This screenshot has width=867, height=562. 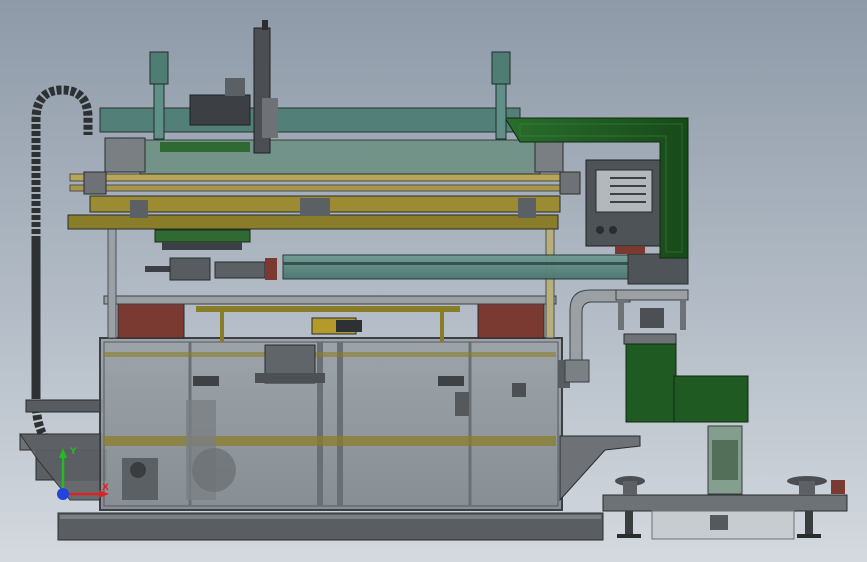 What do you see at coordinates (652, 309) in the screenshot?
I see `right-bracket-frame` at bounding box center [652, 309].